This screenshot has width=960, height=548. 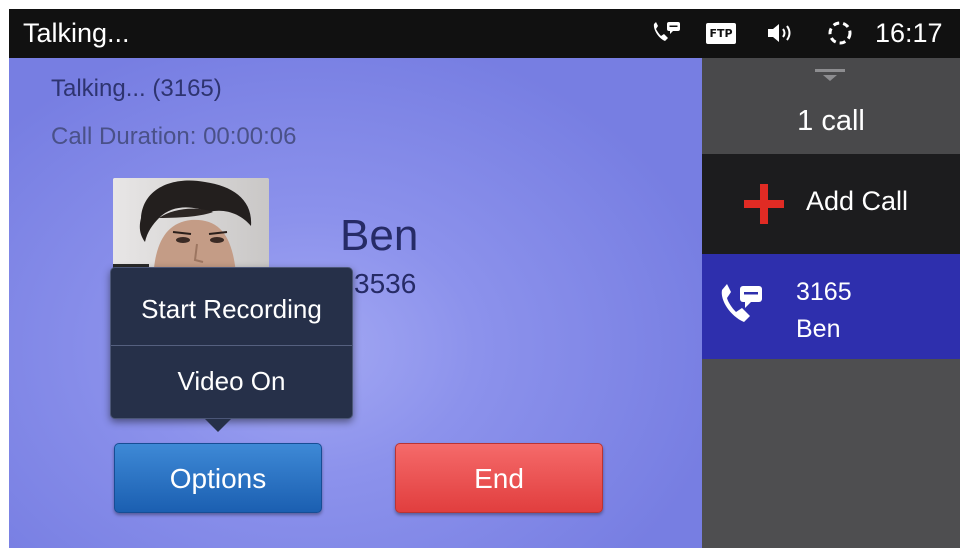 What do you see at coordinates (174, 136) in the screenshot?
I see `call-duration-text: Call Duration: 00:00:06` at bounding box center [174, 136].